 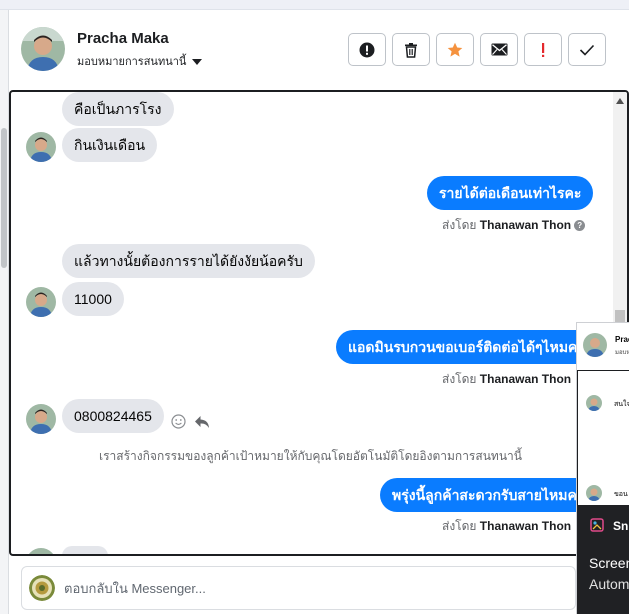 What do you see at coordinates (42, 588) in the screenshot?
I see `page-logo` at bounding box center [42, 588].